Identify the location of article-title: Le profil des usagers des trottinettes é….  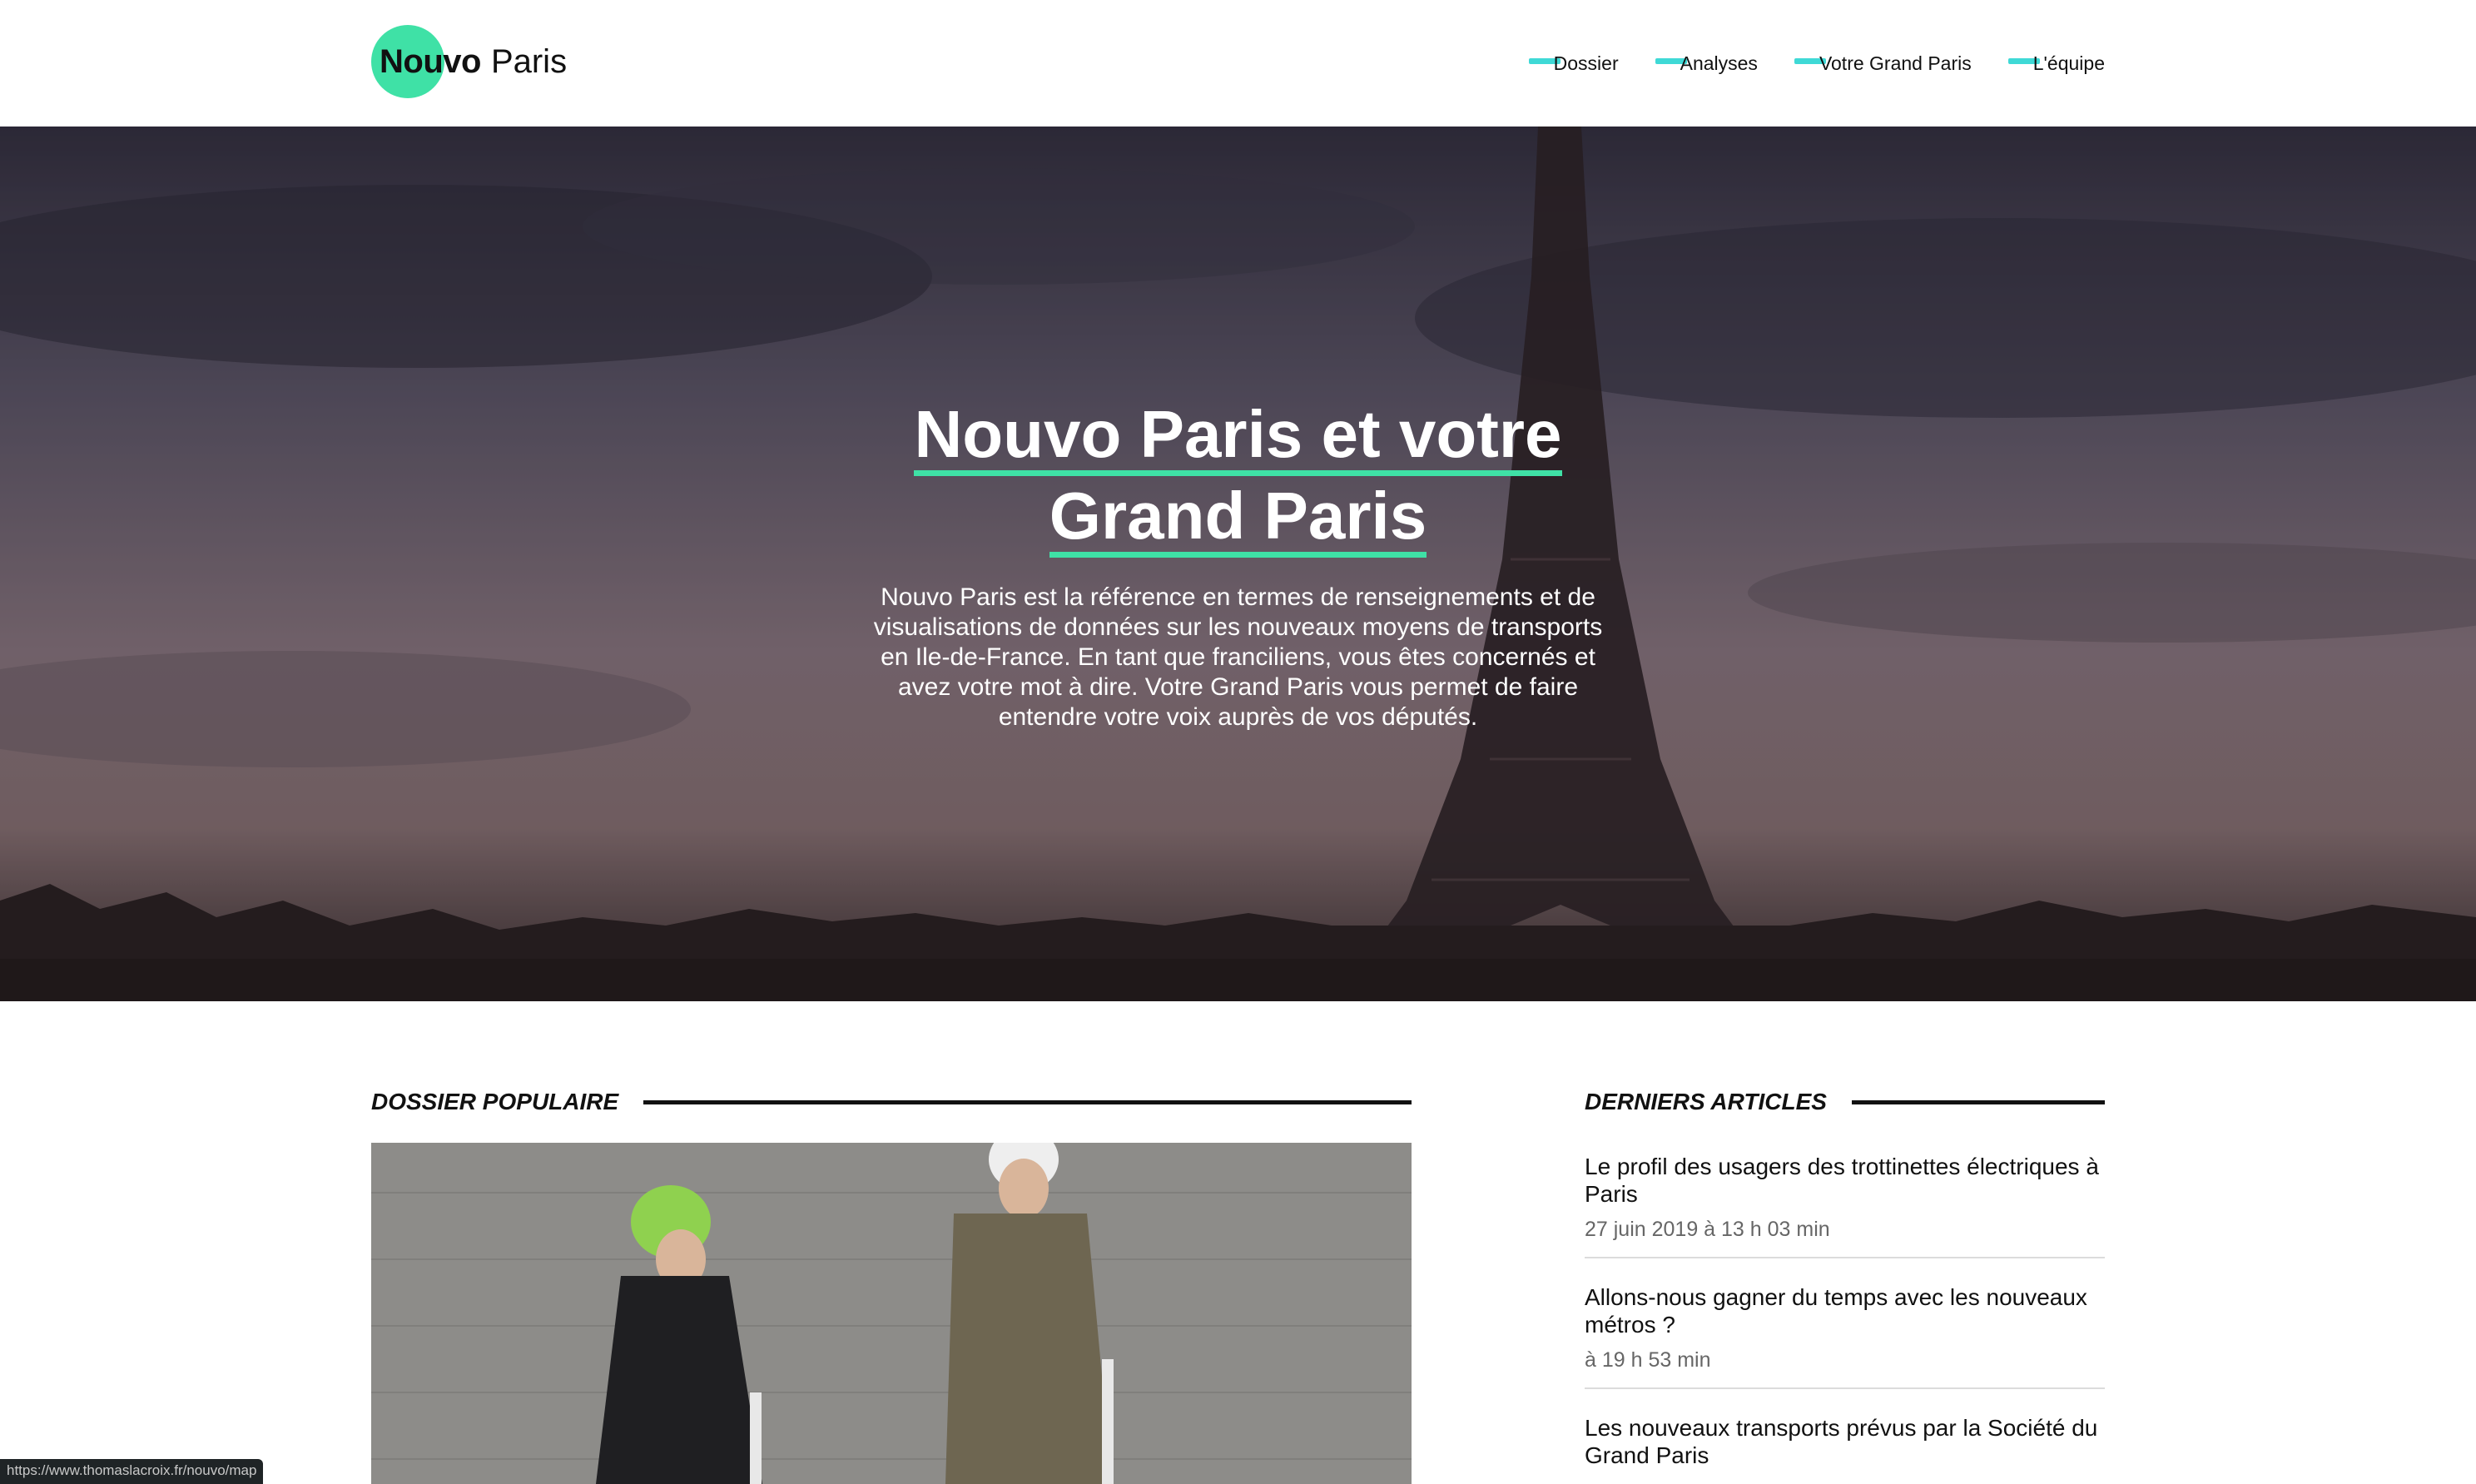
(1845, 1180).